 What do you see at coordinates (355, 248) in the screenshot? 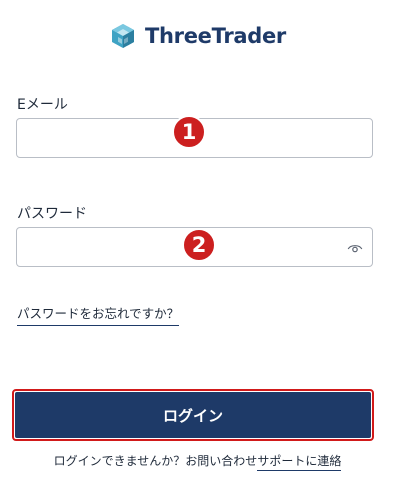
I see `eye-icon` at bounding box center [355, 248].